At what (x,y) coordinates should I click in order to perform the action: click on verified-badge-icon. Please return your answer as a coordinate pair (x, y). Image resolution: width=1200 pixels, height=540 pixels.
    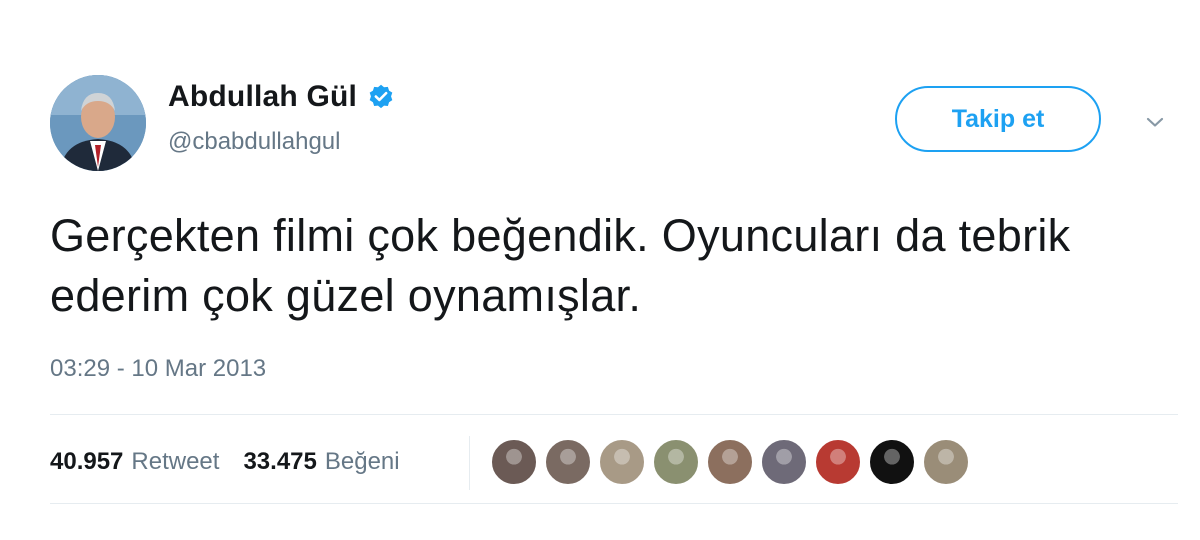
    Looking at the image, I should click on (381, 97).